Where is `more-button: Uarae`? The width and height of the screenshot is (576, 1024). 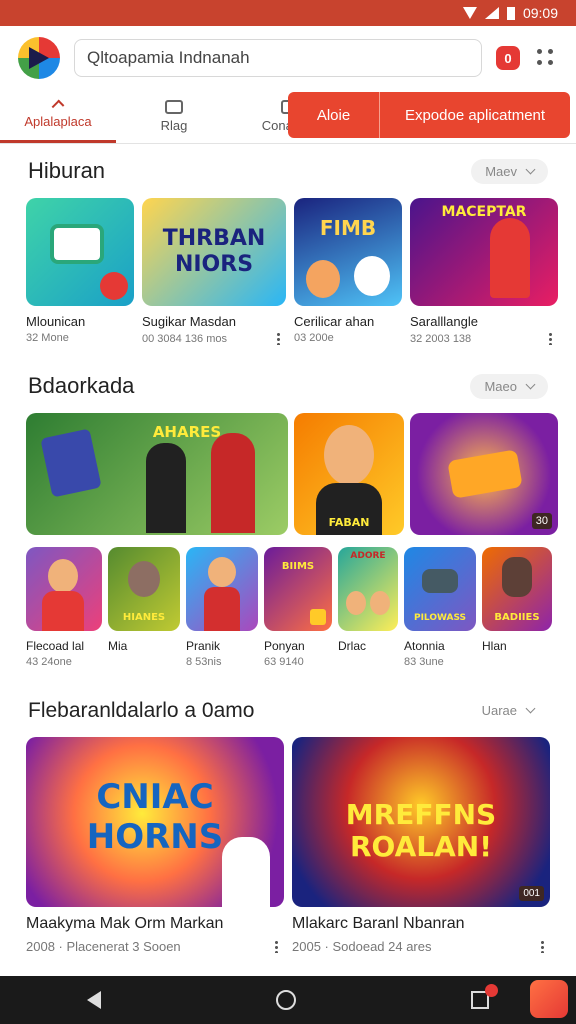 more-button: Uarae is located at coordinates (508, 710).